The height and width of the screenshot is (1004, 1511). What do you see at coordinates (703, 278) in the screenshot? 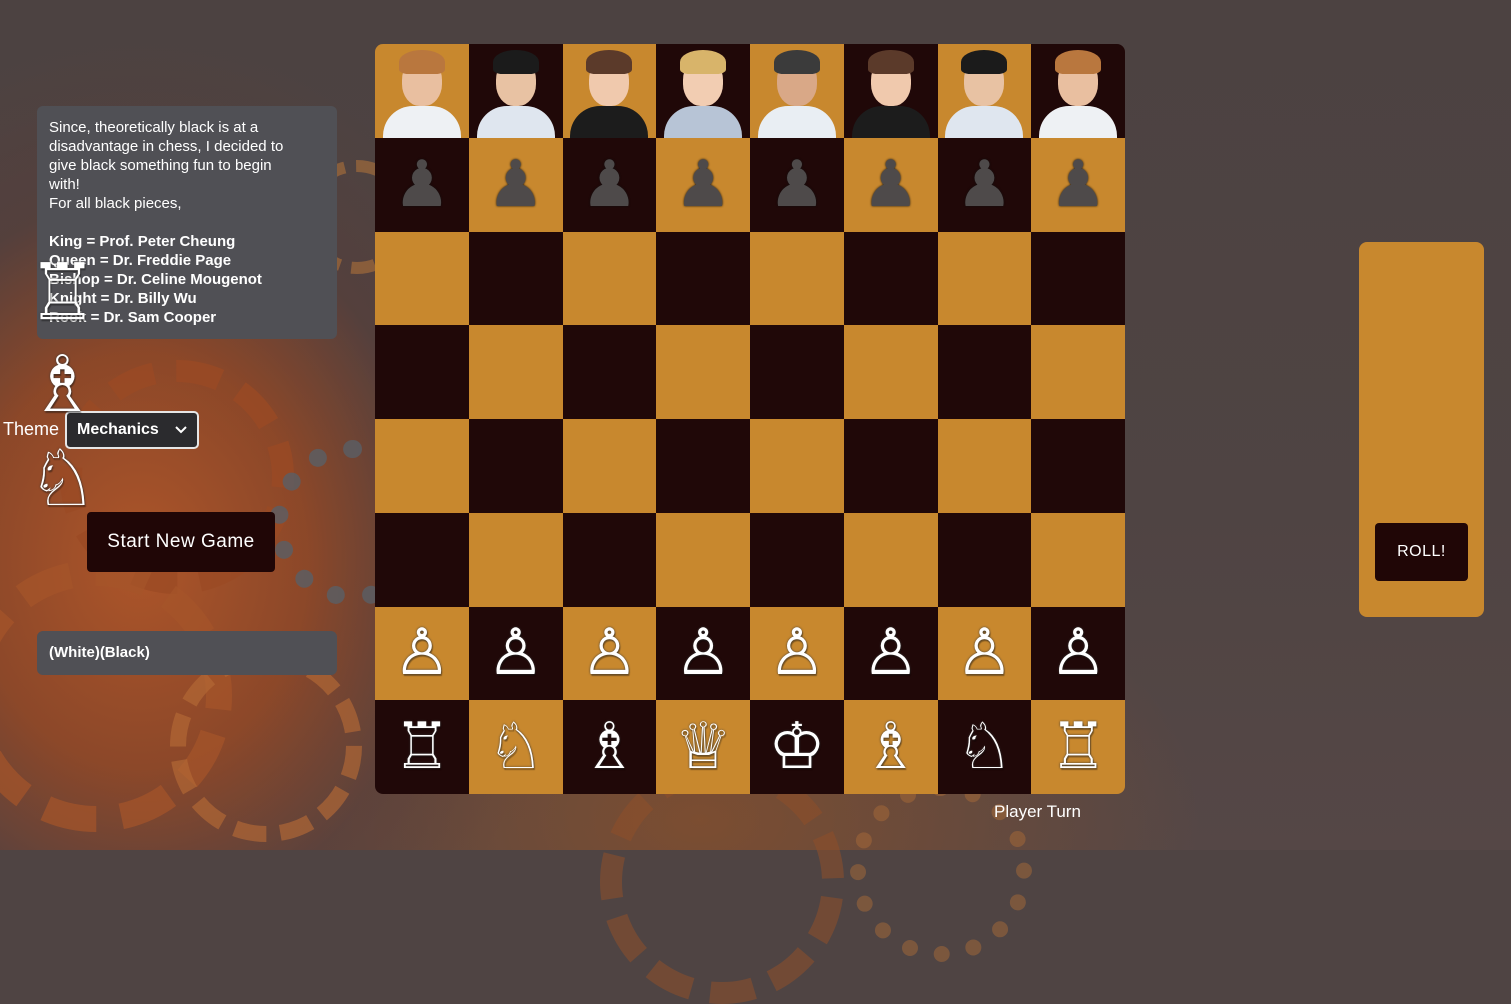
I see `square-d6` at bounding box center [703, 278].